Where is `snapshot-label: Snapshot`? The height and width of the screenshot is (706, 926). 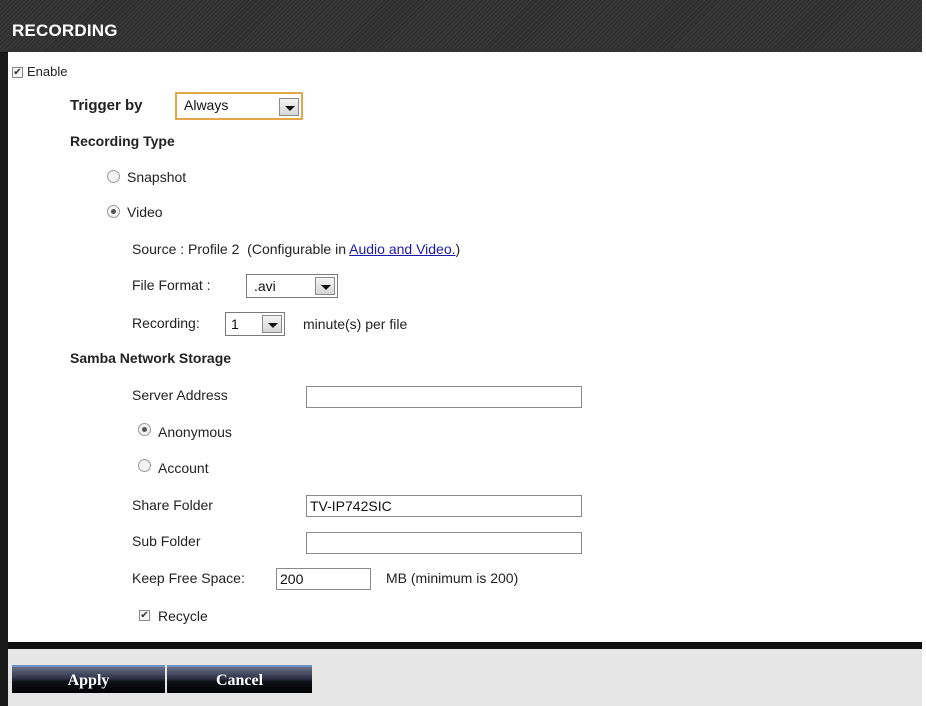
snapshot-label: Snapshot is located at coordinates (157, 177).